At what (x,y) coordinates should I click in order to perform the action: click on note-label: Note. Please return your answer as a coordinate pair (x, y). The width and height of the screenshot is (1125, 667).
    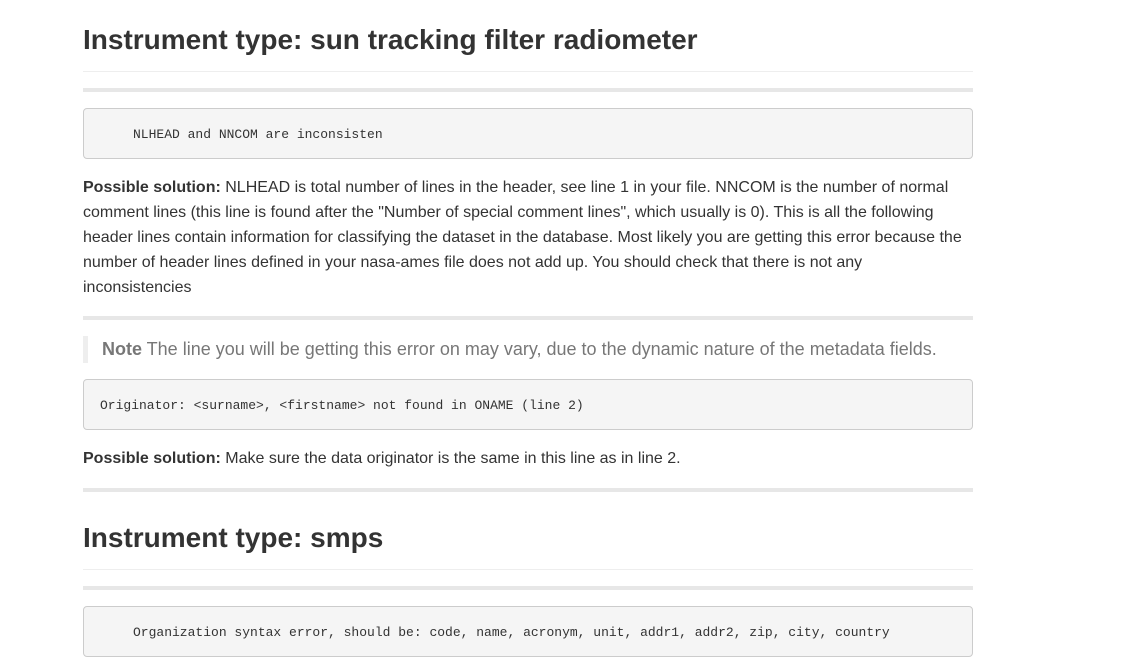
    Looking at the image, I should click on (122, 349).